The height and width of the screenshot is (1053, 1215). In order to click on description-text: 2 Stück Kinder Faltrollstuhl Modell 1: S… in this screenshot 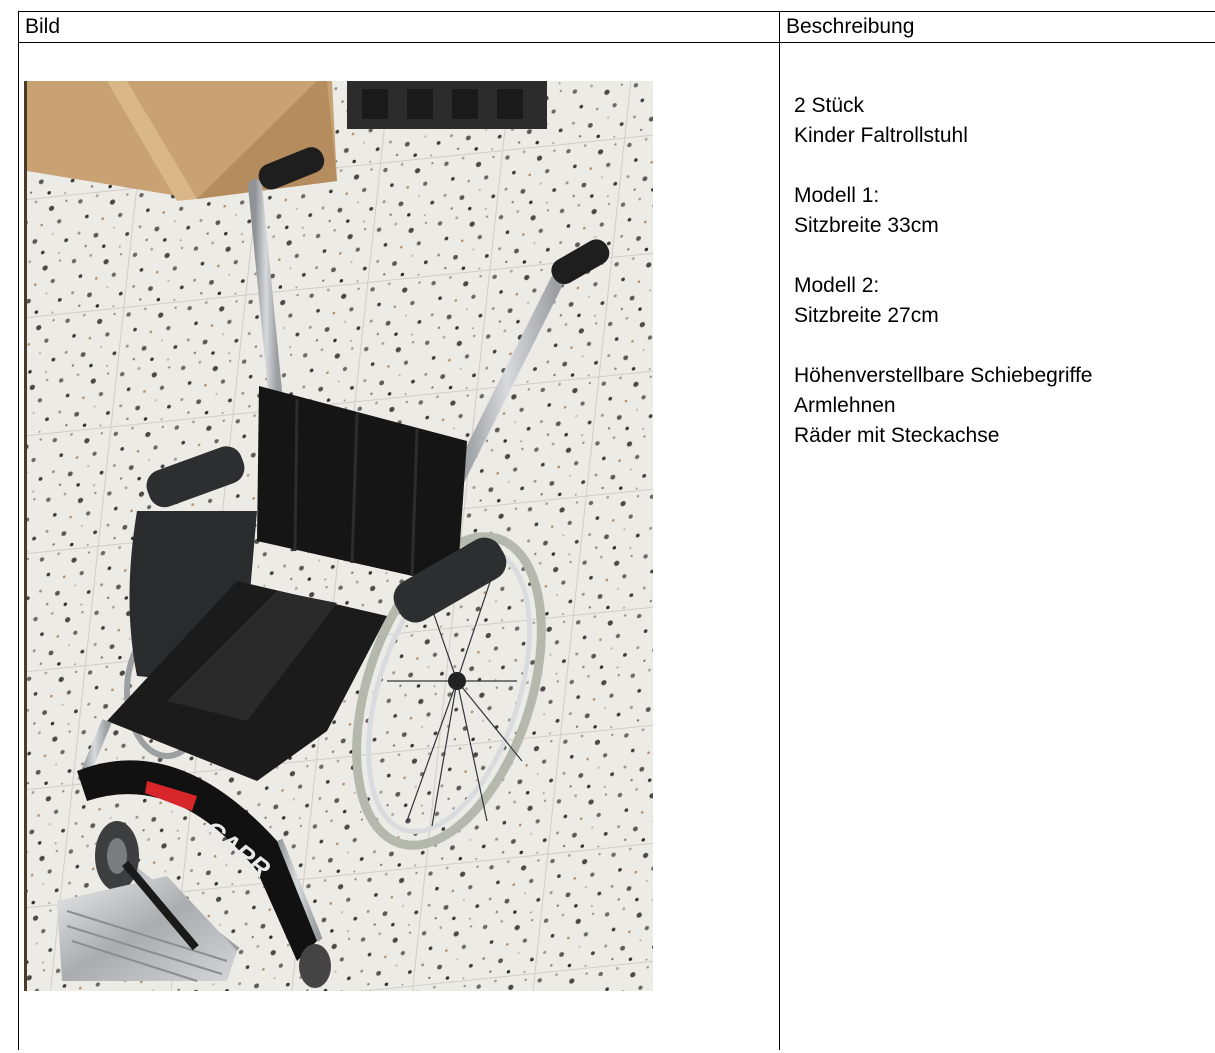, I will do `click(997, 247)`.